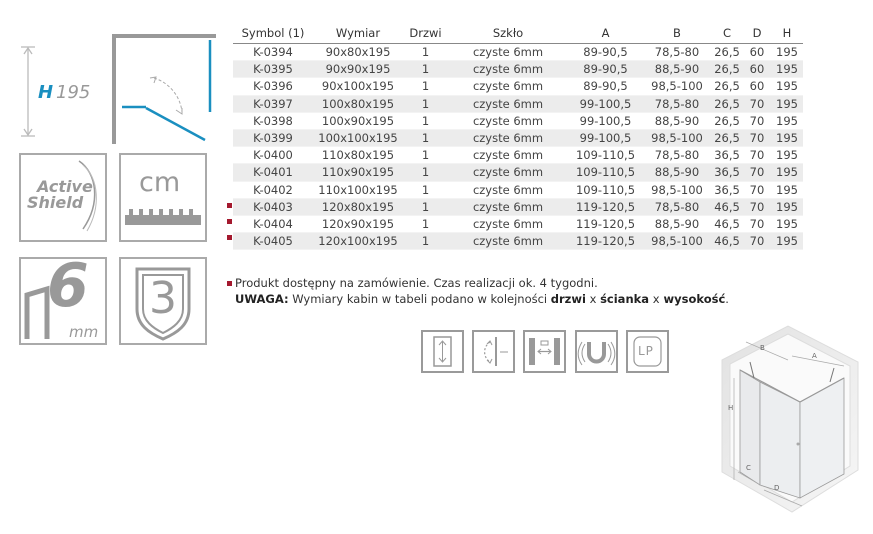 The height and width of the screenshot is (534, 873). What do you see at coordinates (596, 351) in the screenshot?
I see `magnetic-seal-icon` at bounding box center [596, 351].